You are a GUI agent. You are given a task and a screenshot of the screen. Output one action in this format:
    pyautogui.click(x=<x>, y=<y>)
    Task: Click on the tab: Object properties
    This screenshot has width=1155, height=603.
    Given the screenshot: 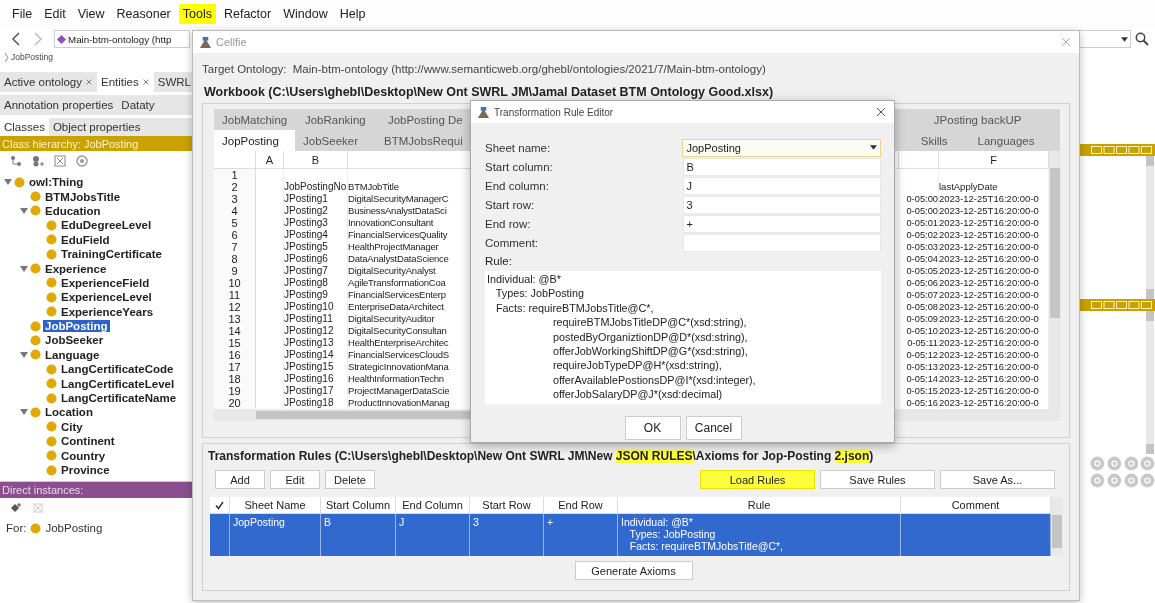 What is the action you would take?
    pyautogui.click(x=96, y=127)
    